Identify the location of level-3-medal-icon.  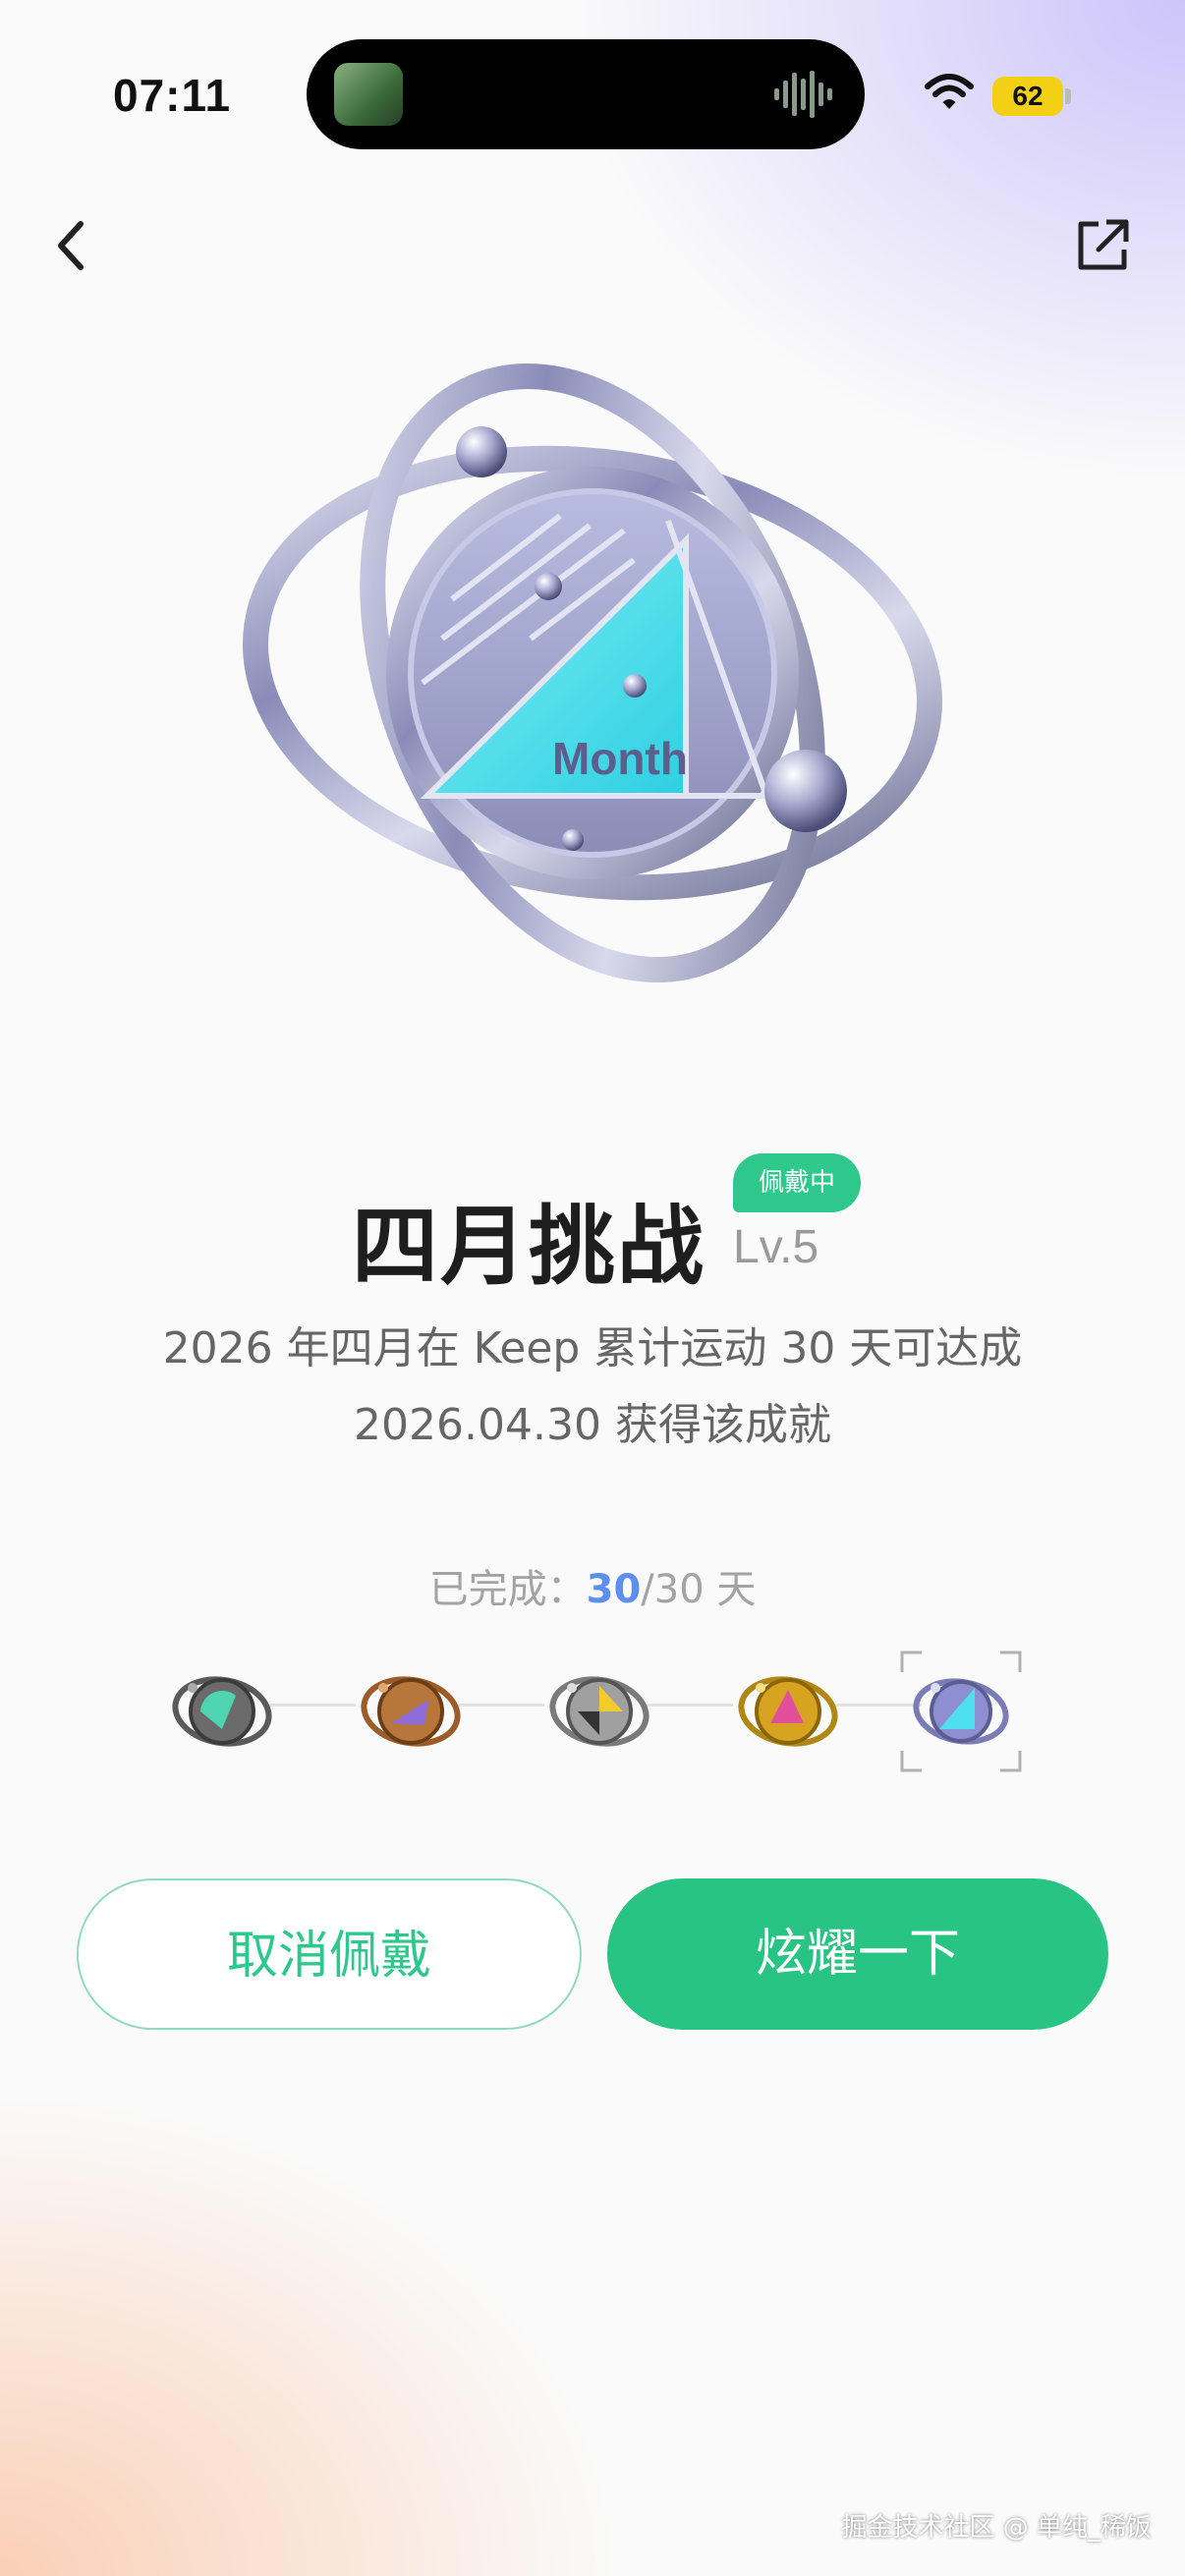
(599, 1711).